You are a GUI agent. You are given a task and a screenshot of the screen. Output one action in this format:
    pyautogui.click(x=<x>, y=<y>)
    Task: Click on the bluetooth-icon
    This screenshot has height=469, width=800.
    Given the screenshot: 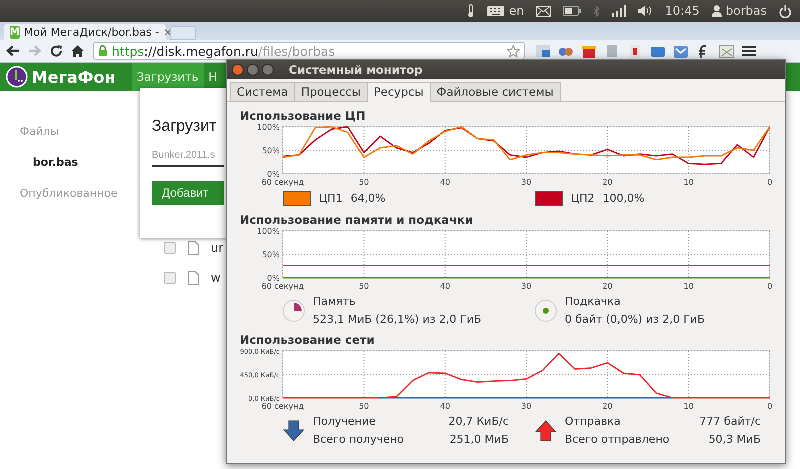 What is the action you would take?
    pyautogui.click(x=596, y=11)
    